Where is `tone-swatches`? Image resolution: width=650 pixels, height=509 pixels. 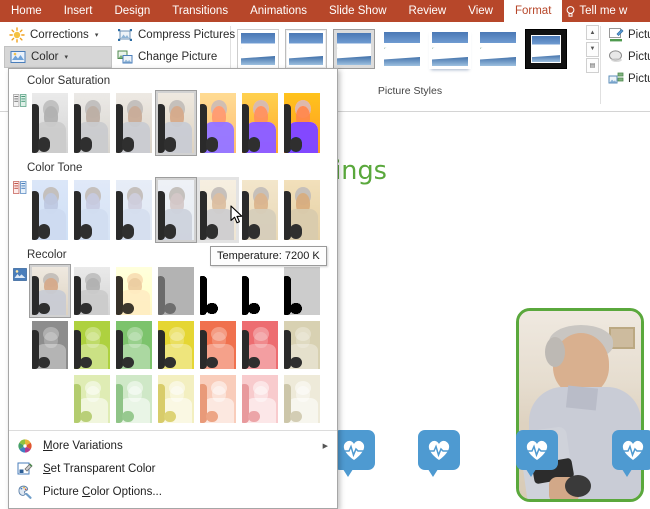
tone-swatches is located at coordinates (176, 210).